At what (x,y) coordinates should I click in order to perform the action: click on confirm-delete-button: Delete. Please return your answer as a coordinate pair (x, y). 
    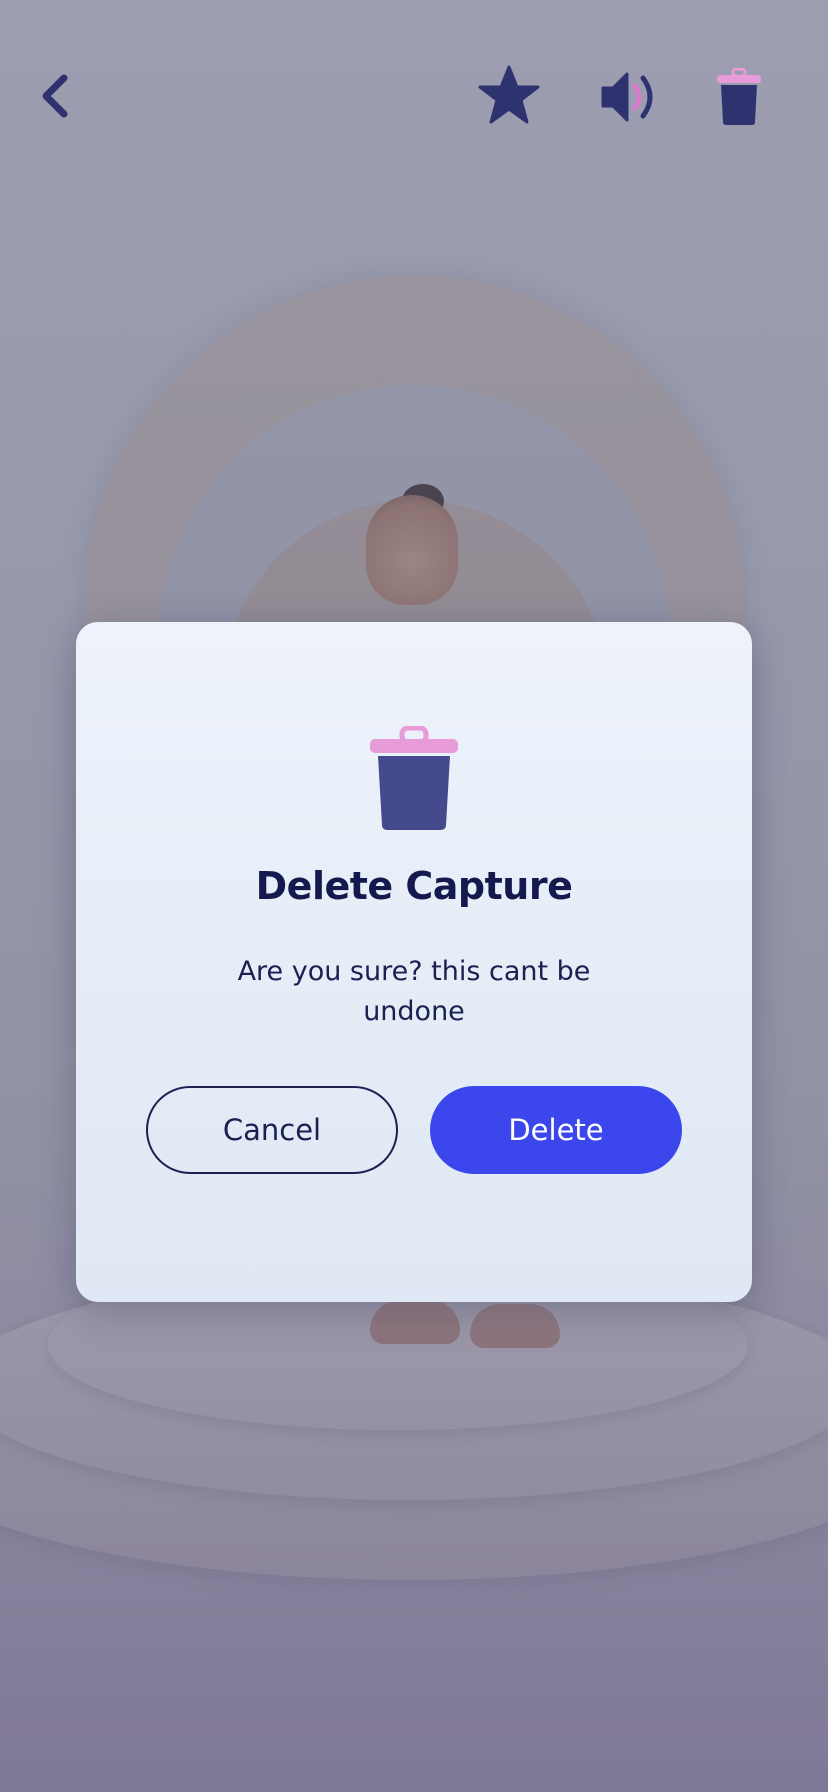
    Looking at the image, I should click on (556, 1130).